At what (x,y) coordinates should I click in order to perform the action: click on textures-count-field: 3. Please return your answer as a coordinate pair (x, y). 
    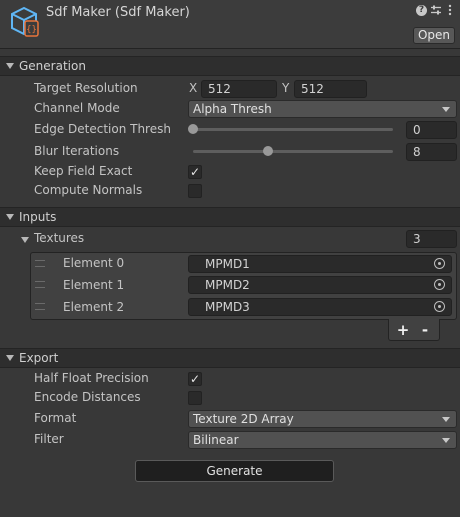
    Looking at the image, I should click on (431, 239).